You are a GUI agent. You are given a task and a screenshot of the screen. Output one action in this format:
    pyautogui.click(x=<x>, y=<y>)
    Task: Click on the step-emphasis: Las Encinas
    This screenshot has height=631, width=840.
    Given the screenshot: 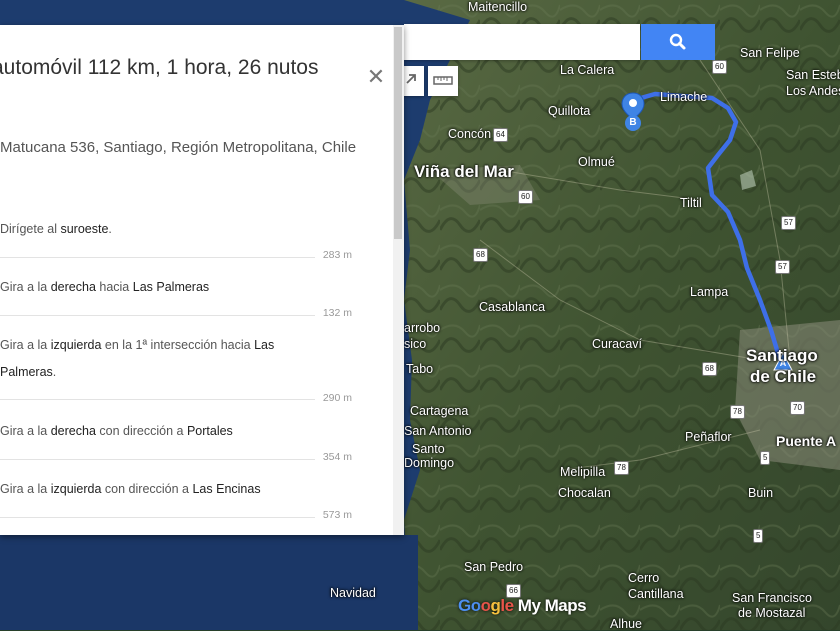 What is the action you would take?
    pyautogui.click(x=226, y=489)
    